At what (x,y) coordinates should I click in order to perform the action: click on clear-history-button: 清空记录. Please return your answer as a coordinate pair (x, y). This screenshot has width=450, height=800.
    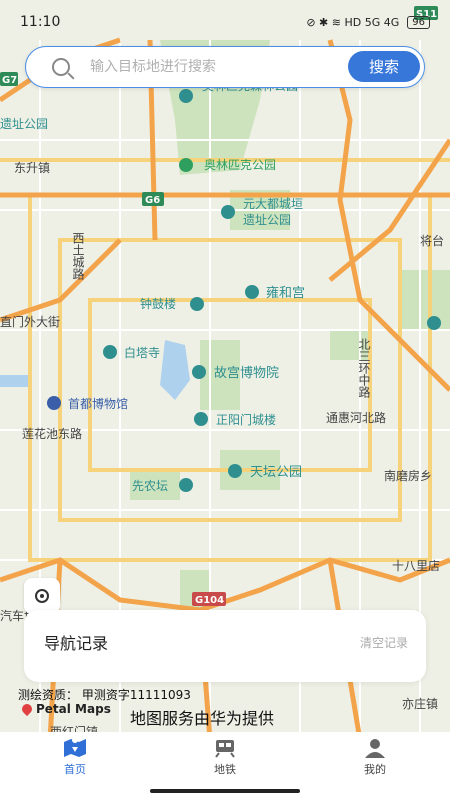
    Looking at the image, I should click on (384, 642).